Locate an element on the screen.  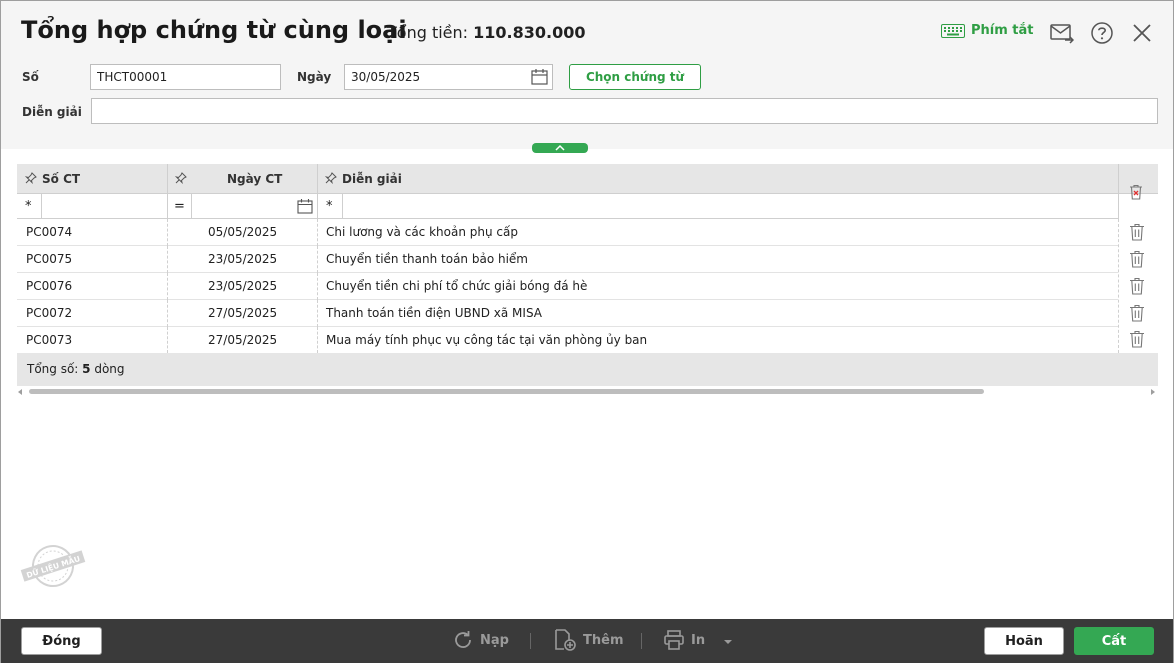
scroll-right-icon is located at coordinates (1153, 392).